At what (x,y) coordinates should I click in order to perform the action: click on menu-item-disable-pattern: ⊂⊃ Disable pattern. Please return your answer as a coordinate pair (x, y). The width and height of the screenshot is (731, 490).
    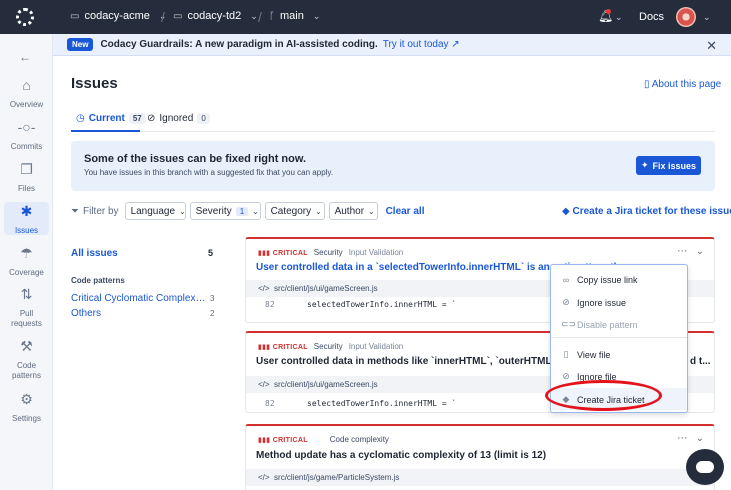
    Looking at the image, I should click on (599, 324).